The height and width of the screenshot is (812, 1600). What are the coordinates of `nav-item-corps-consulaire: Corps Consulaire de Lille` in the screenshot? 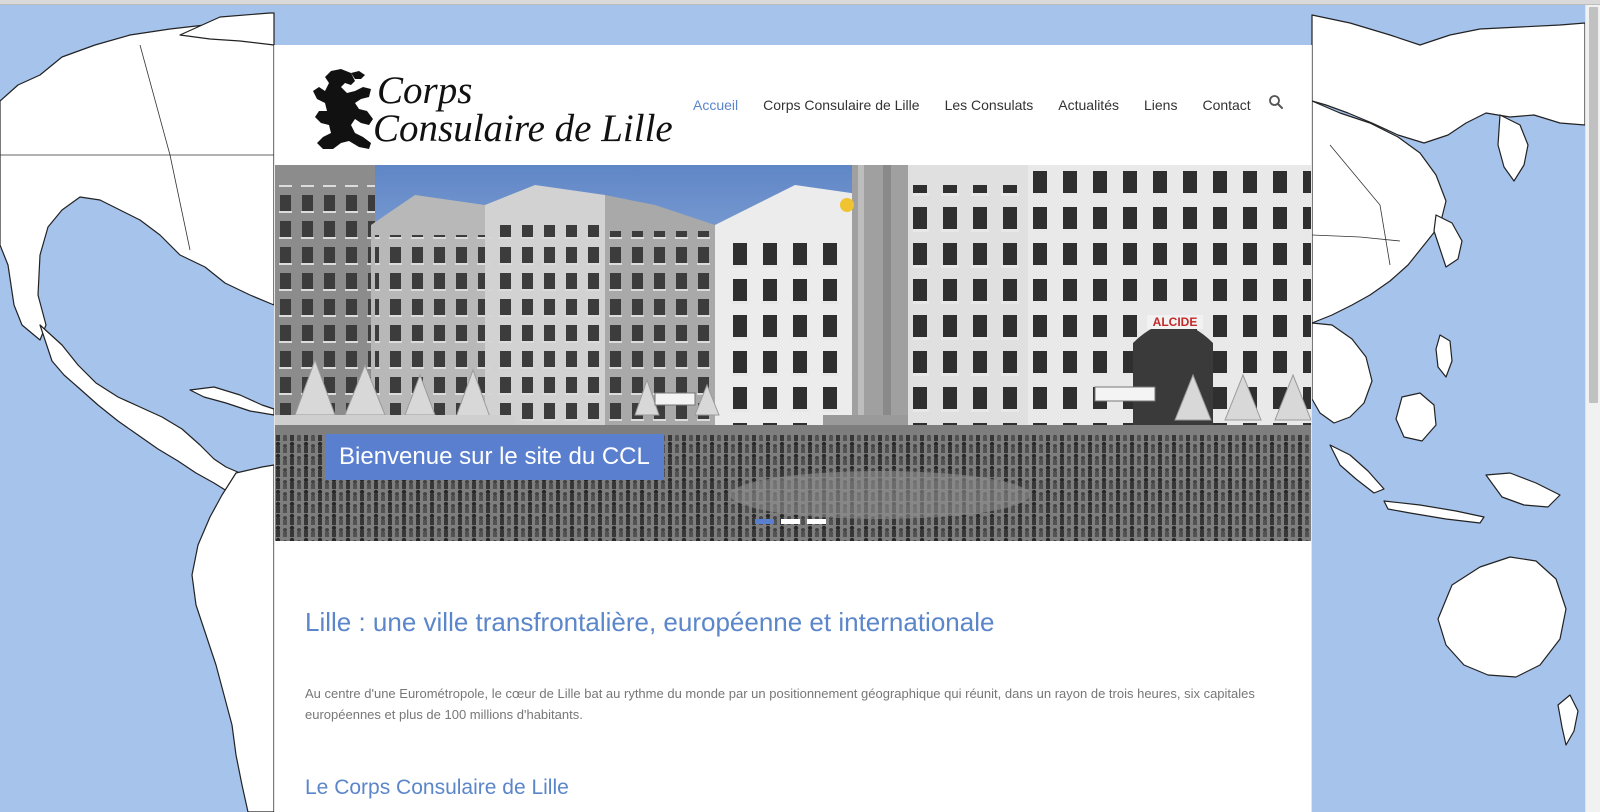 It's located at (841, 105).